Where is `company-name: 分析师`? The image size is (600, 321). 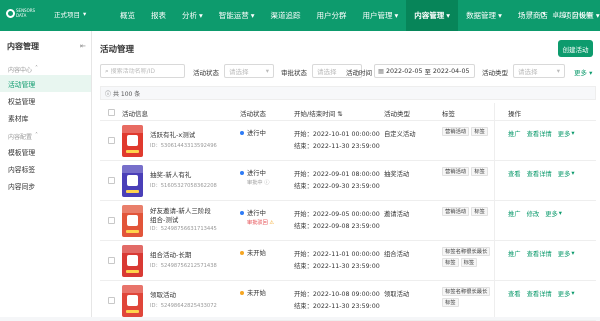 company-name: 分析师 is located at coordinates (583, 14).